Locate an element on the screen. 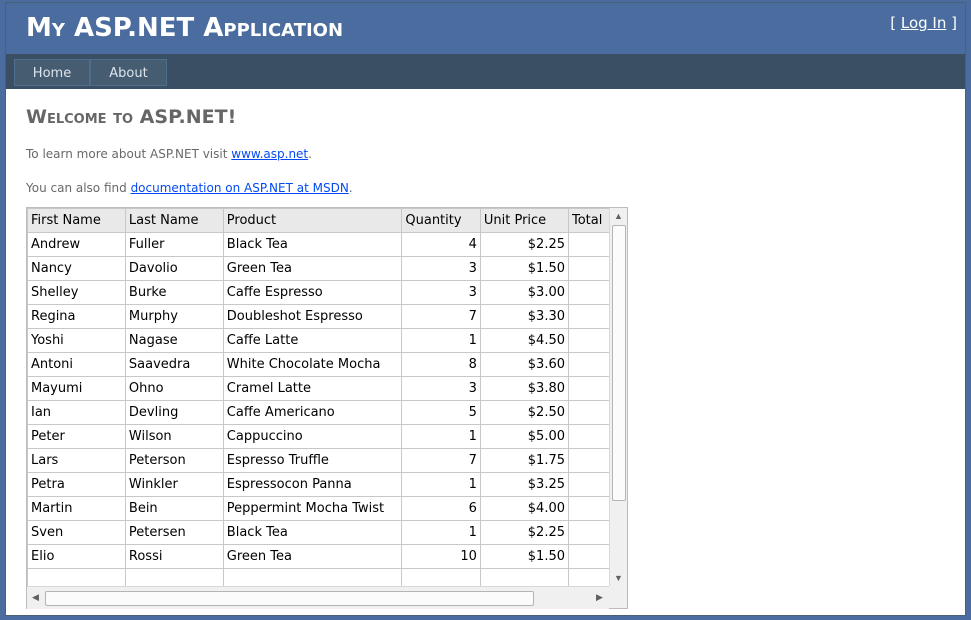  last-name-cell: Winkler is located at coordinates (174, 484).